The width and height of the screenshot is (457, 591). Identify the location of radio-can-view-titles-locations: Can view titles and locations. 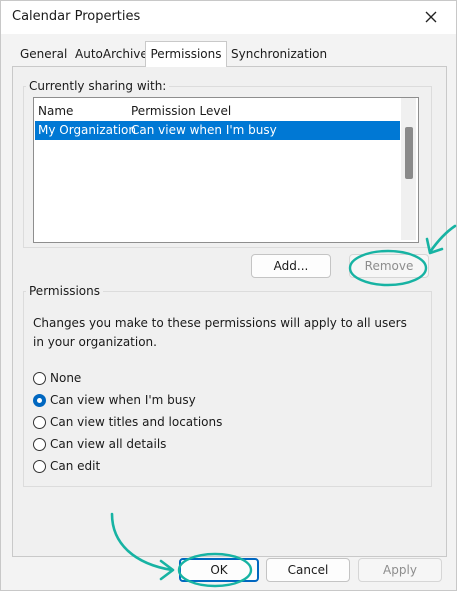
(127, 422).